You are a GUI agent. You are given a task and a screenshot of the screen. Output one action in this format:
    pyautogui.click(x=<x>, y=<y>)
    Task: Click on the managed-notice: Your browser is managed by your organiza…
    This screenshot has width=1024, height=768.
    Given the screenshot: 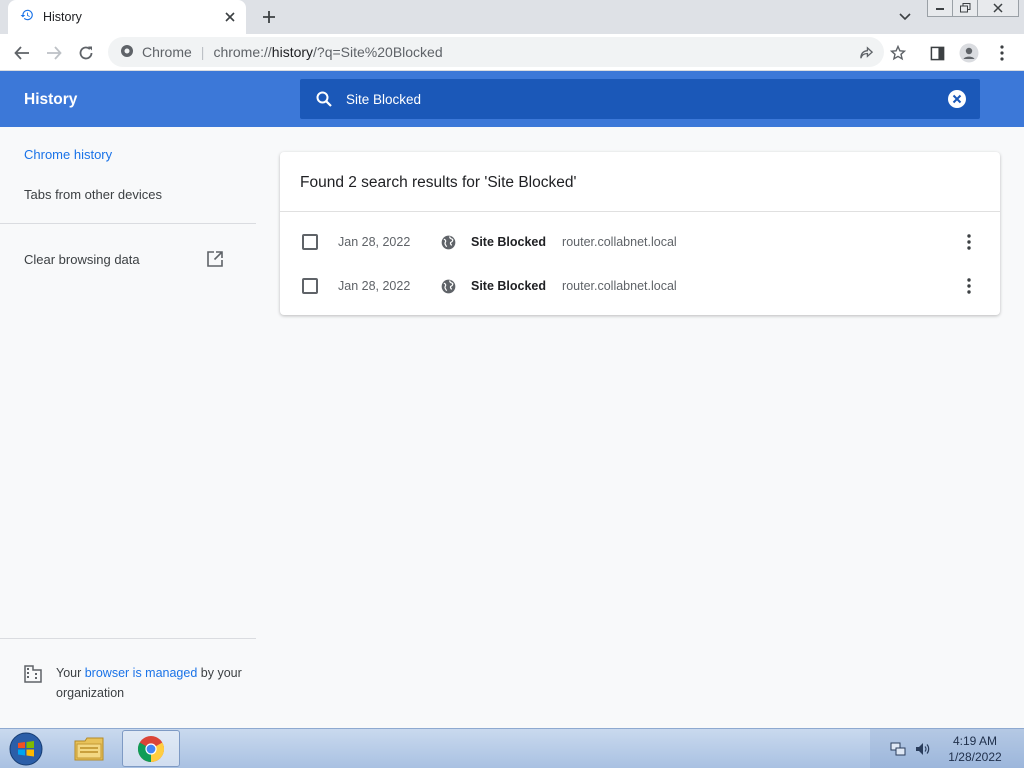 What is the action you would take?
    pyautogui.click(x=134, y=683)
    